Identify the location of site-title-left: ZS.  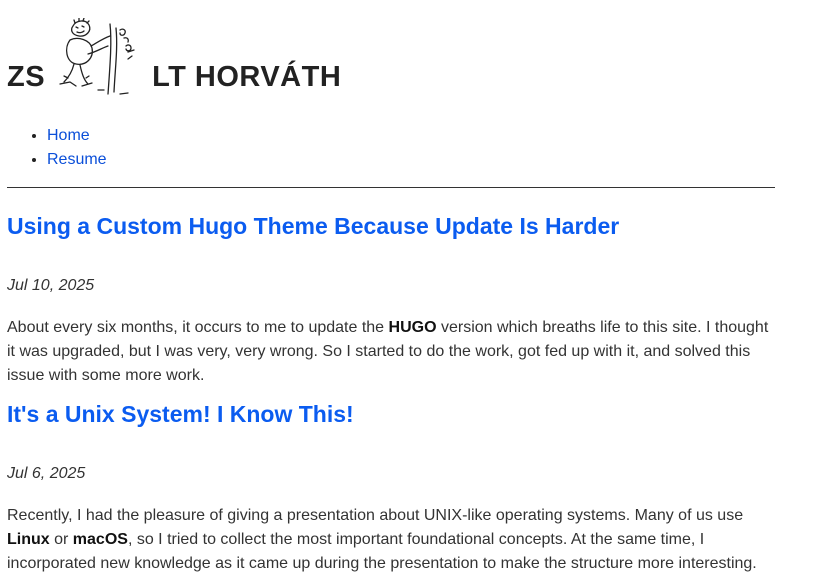
(26, 77).